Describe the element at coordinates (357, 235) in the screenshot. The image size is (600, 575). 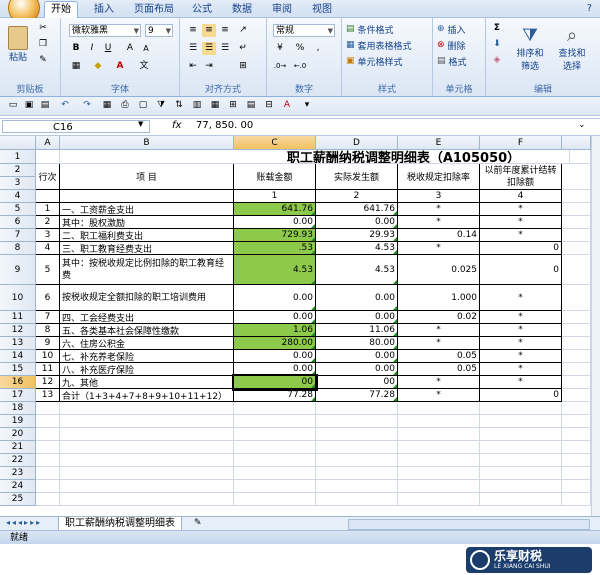
I see `actual-amount: 29.93` at that location.